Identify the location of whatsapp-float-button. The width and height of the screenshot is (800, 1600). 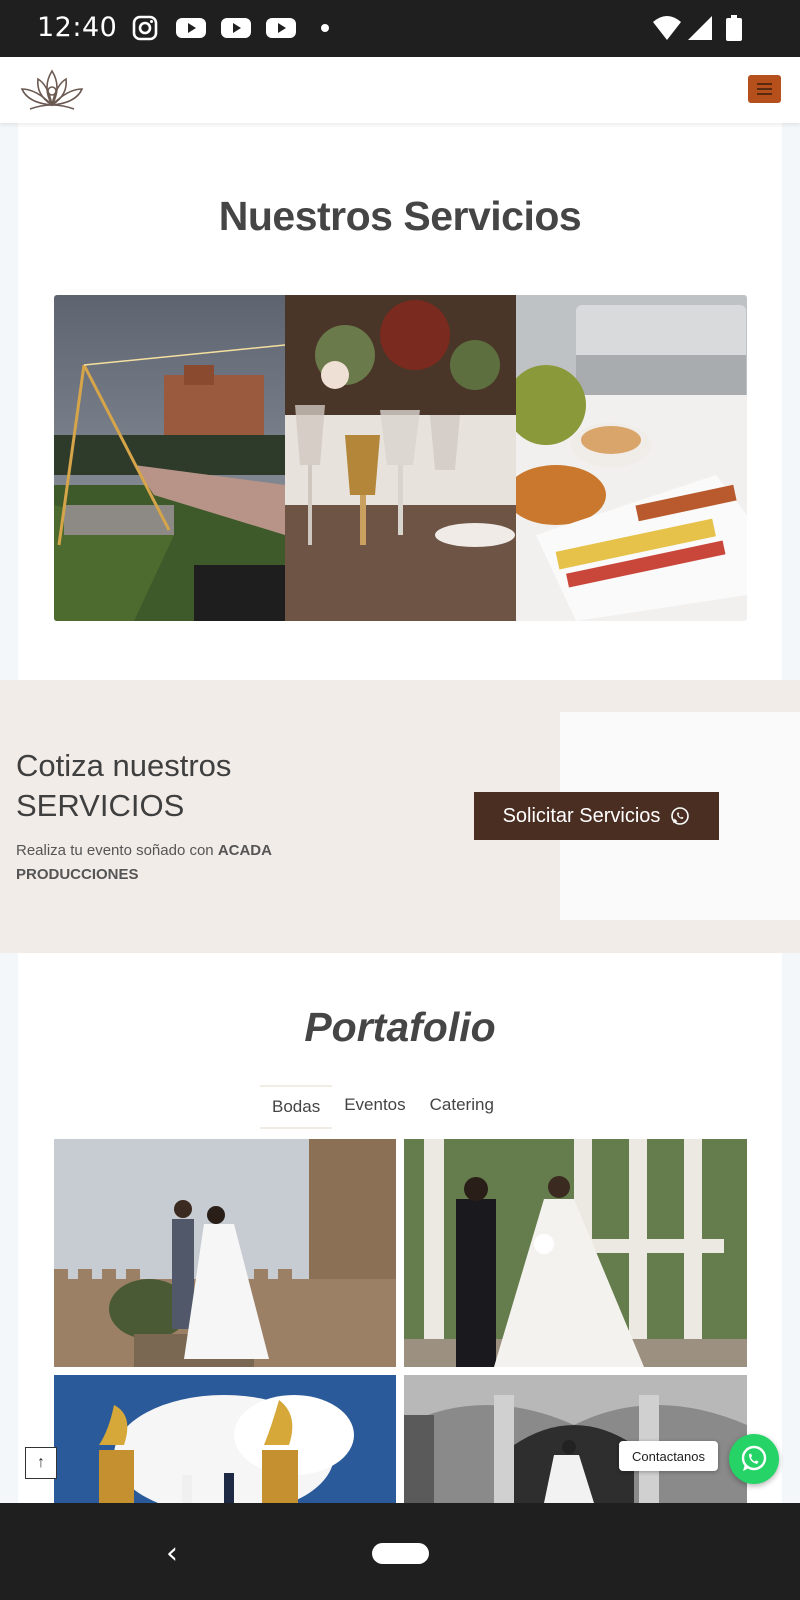
(754, 1459).